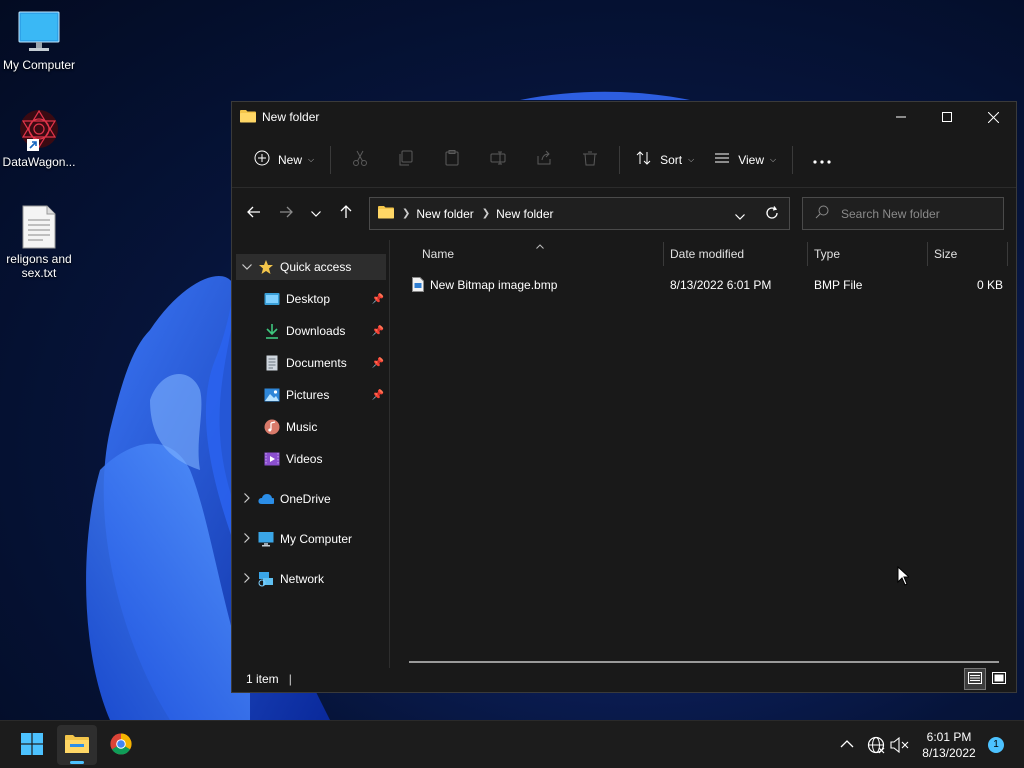  Describe the element at coordinates (999, 679) in the screenshot. I see `thumbnail-view-button` at that location.